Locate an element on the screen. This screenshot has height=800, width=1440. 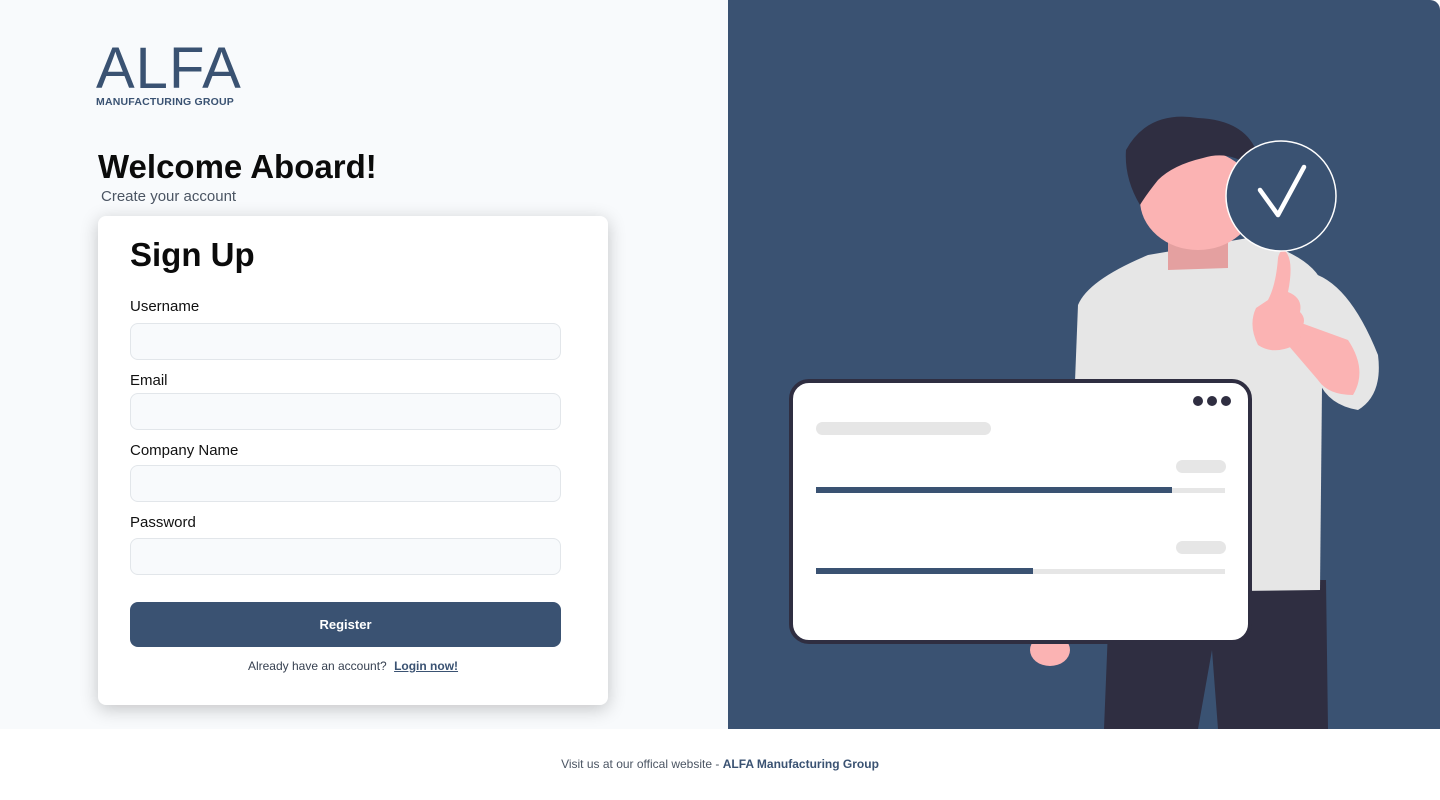
check-circle is located at coordinates (1281, 196).